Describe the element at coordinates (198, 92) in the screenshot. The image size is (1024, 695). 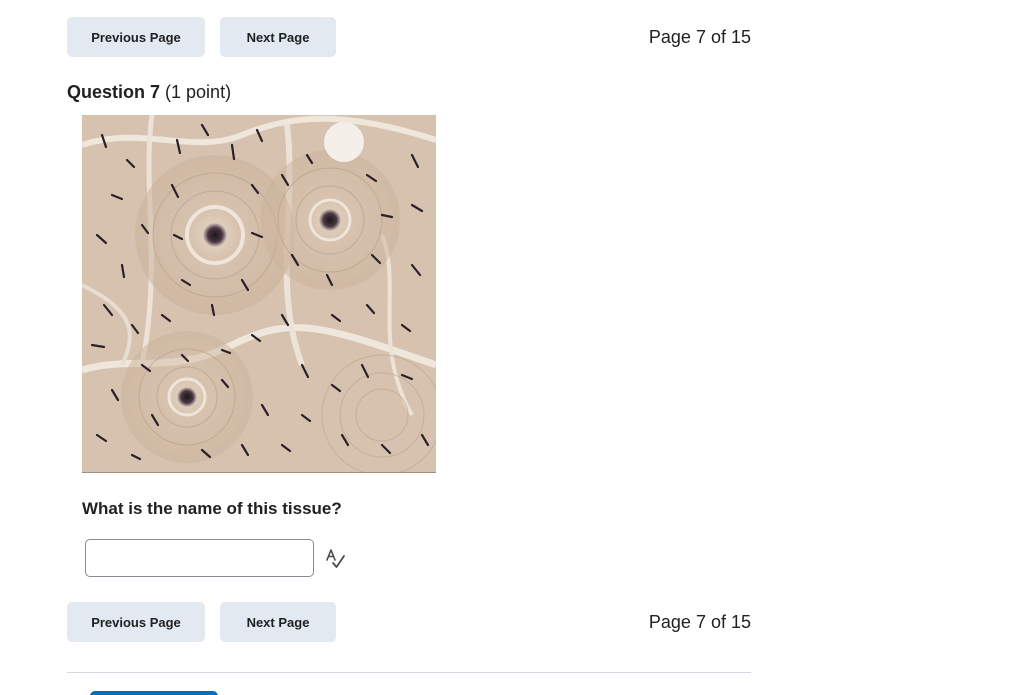
I see `question-points: (1 point)` at that location.